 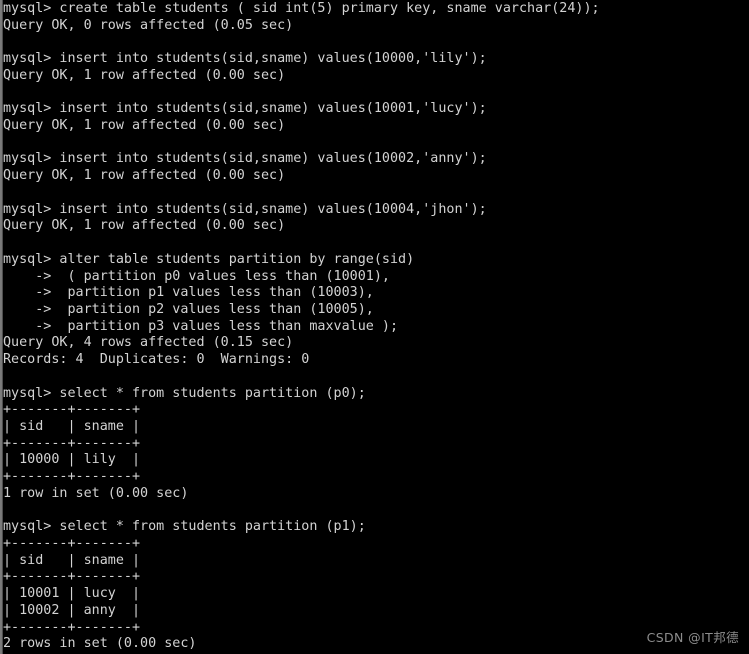 What do you see at coordinates (96, 493) in the screenshot?
I see `console-line: 1 row in set (0.00 sec)` at bounding box center [96, 493].